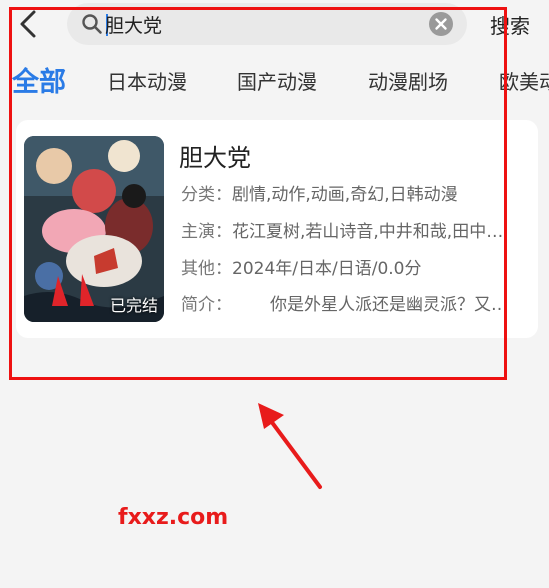  What do you see at coordinates (173, 517) in the screenshot?
I see `watermark: fxxz.com` at bounding box center [173, 517].